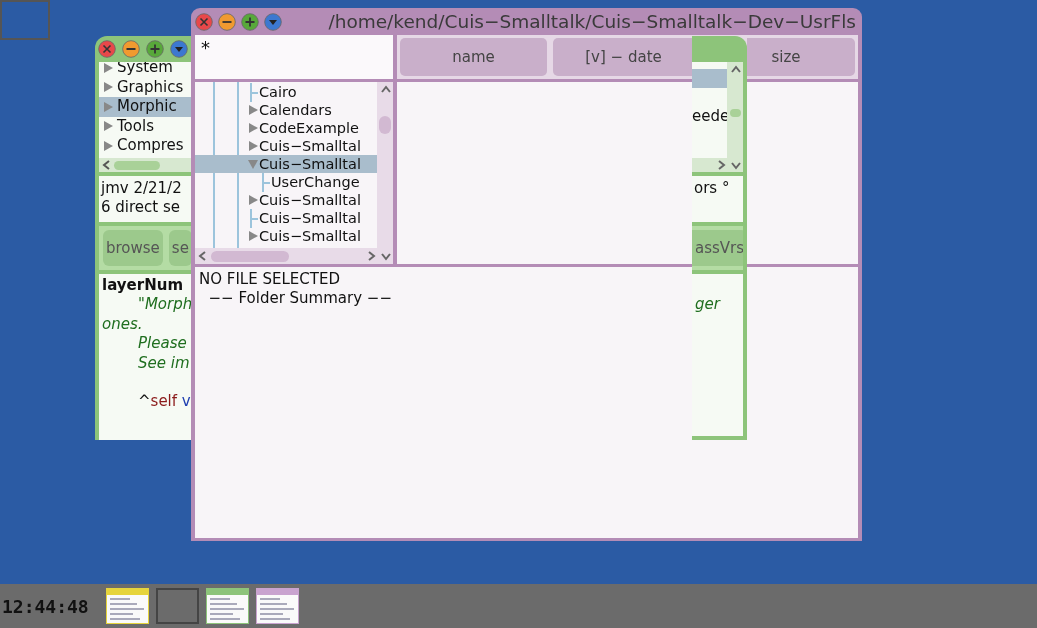 Image resolution: width=1037 pixels, height=628 pixels. What do you see at coordinates (25, 20) in the screenshot?
I see `empty-frame` at bounding box center [25, 20].